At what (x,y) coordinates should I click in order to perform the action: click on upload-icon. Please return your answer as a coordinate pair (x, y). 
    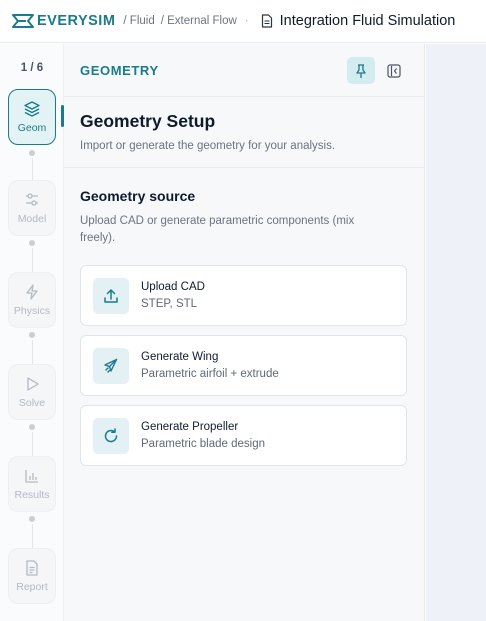
    Looking at the image, I should click on (111, 295).